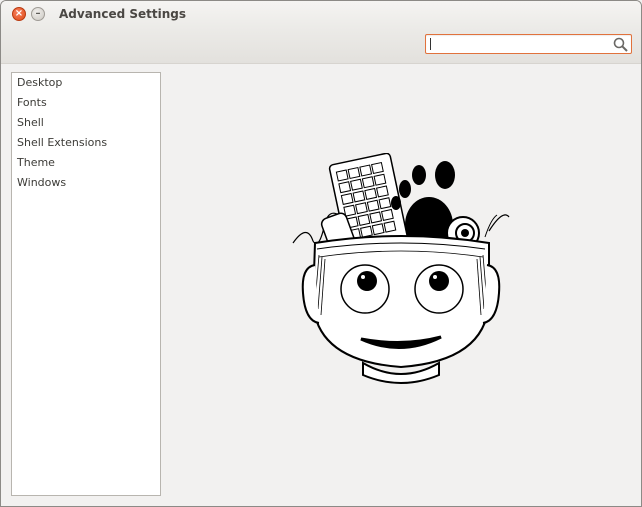 This screenshot has width=642, height=507. I want to click on search-icon, so click(620, 44).